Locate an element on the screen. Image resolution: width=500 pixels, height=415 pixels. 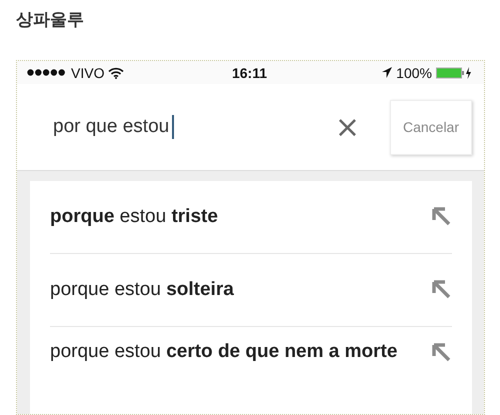
wifi-icon is located at coordinates (116, 72).